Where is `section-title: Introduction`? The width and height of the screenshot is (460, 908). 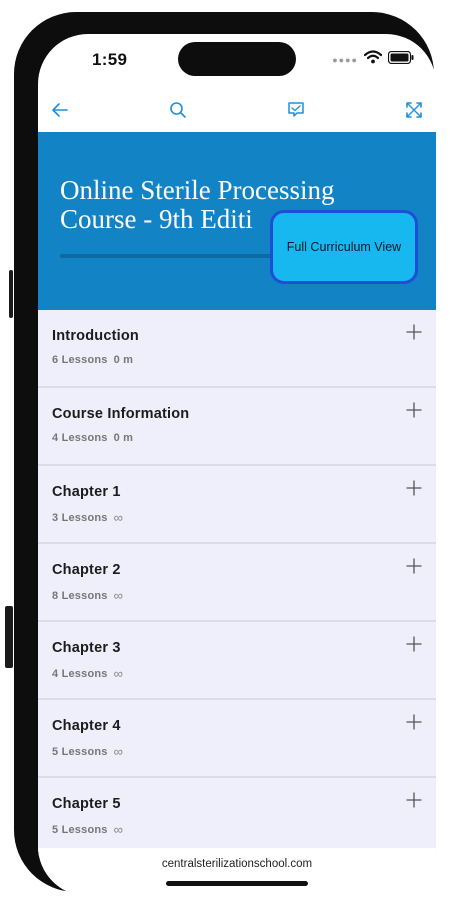 section-title: Introduction is located at coordinates (95, 336).